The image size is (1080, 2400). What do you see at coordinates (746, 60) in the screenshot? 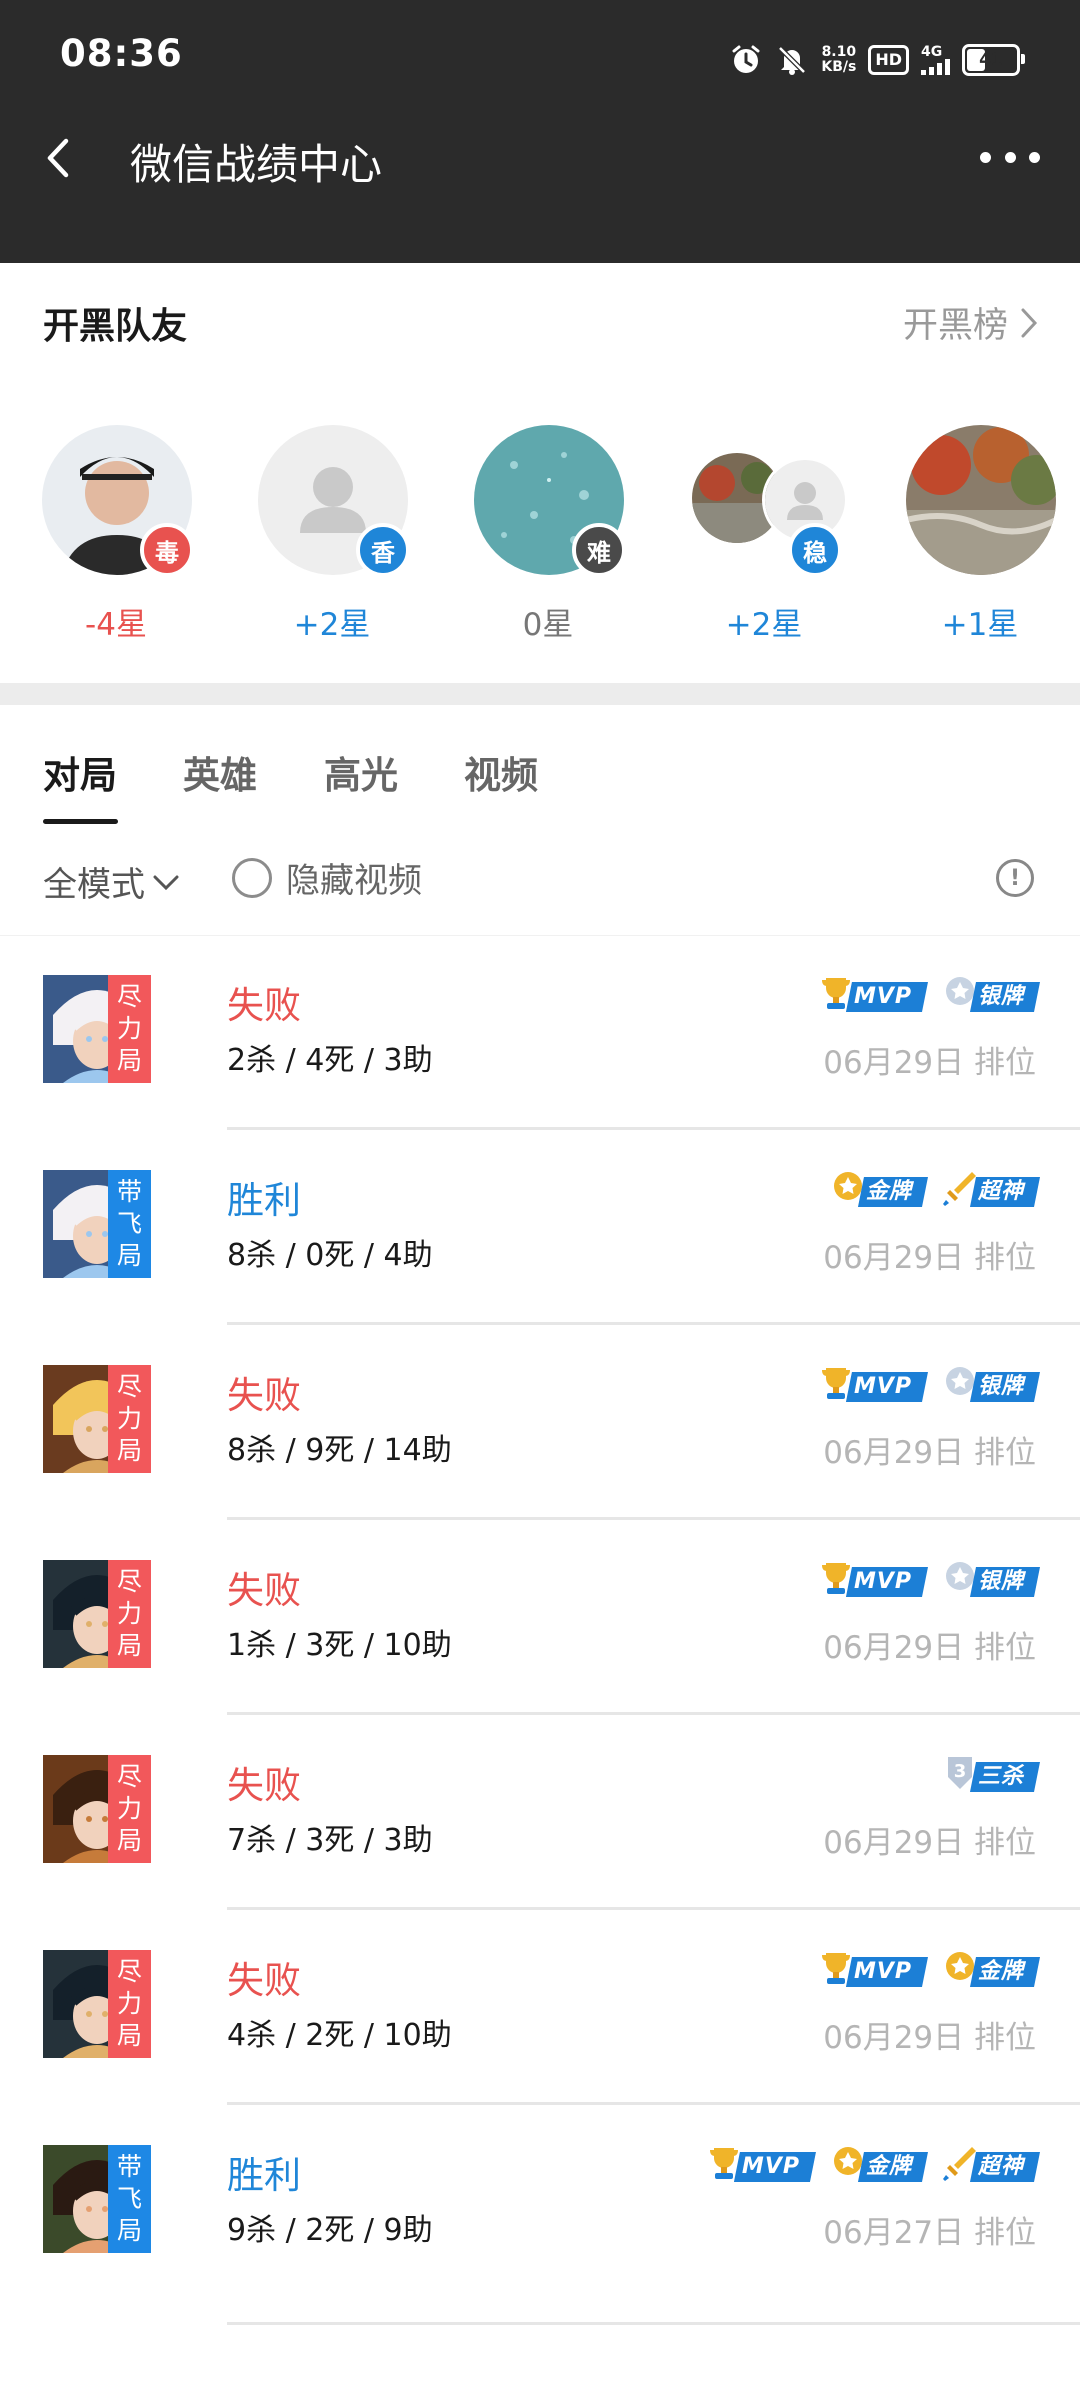
I see `alarm-icon` at bounding box center [746, 60].